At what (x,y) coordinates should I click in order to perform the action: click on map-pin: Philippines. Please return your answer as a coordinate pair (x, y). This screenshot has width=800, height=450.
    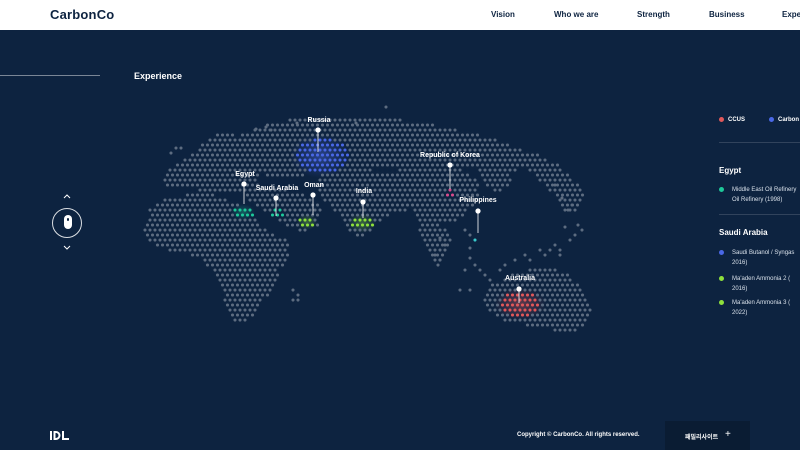
    Looking at the image, I should click on (478, 215).